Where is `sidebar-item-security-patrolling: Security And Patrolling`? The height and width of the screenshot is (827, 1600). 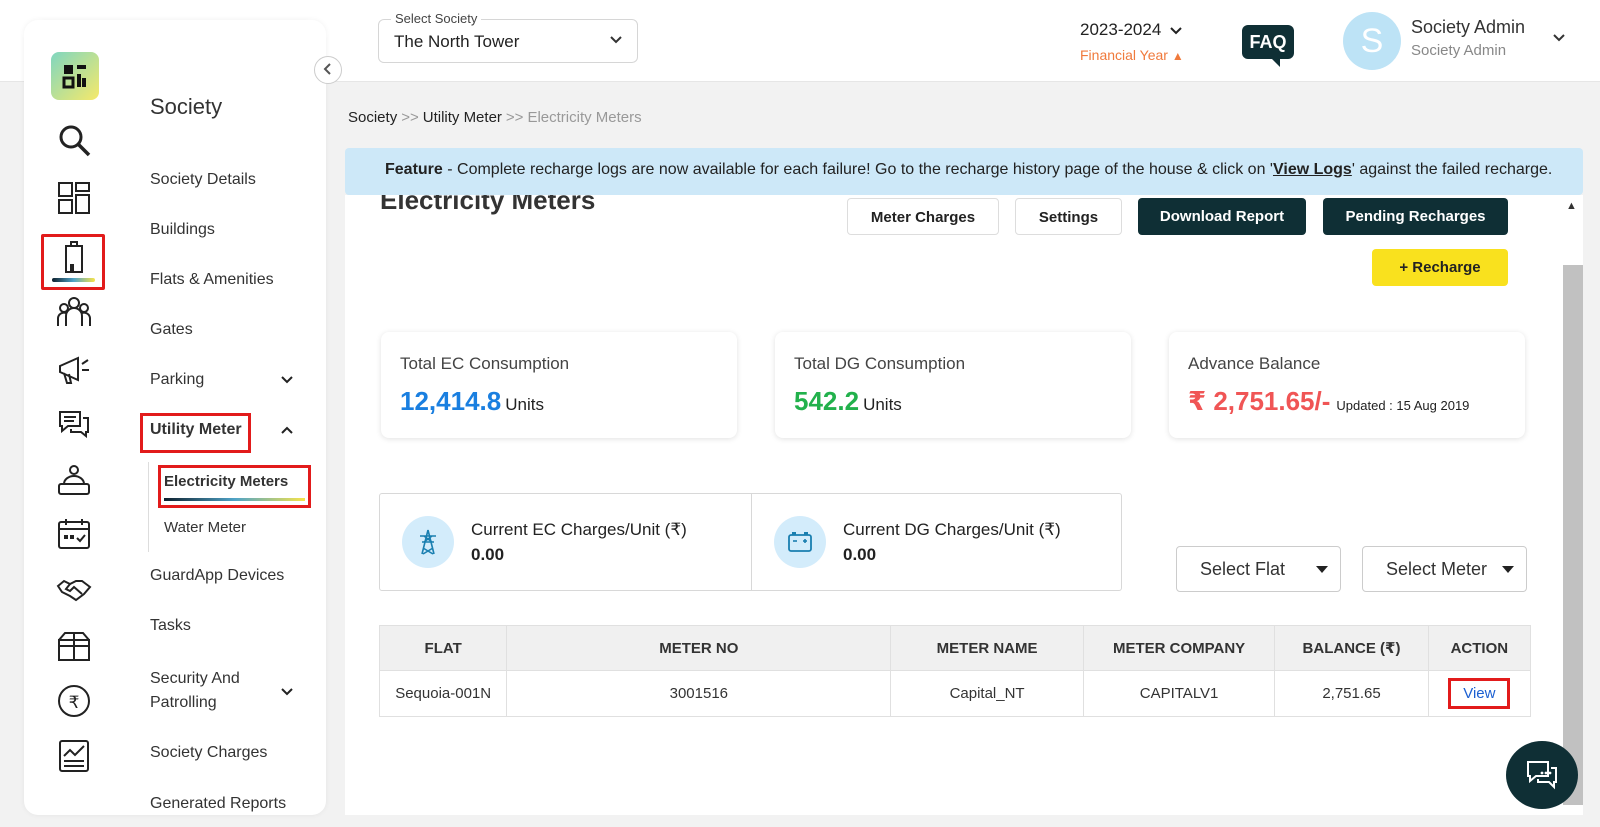 sidebar-item-security-patrolling: Security And Patrolling is located at coordinates (205, 691).